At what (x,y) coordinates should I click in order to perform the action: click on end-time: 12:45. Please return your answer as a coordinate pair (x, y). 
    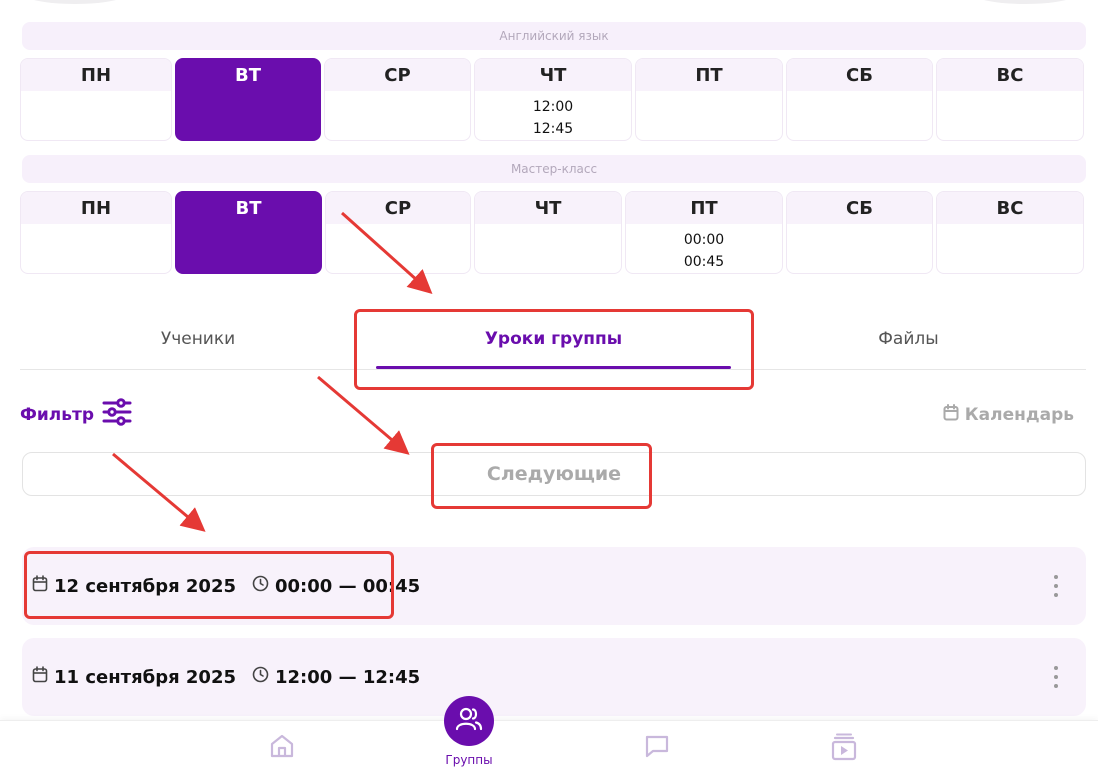
    Looking at the image, I should click on (553, 129).